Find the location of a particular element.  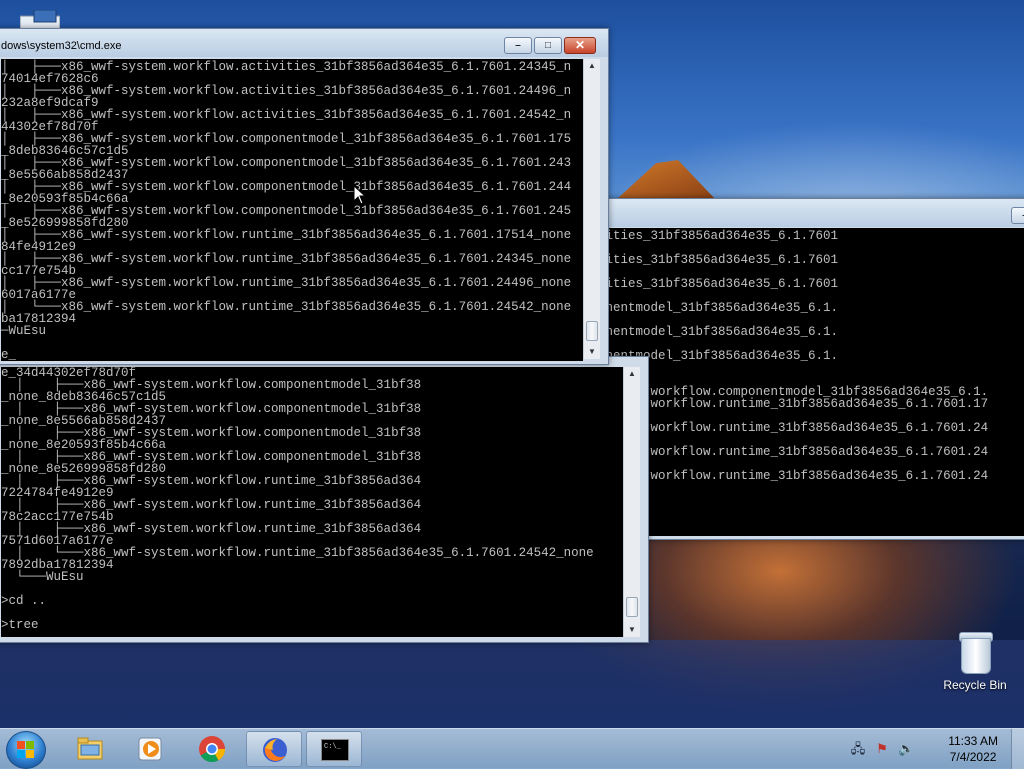

console-line: ba17812394 is located at coordinates (39, 319).